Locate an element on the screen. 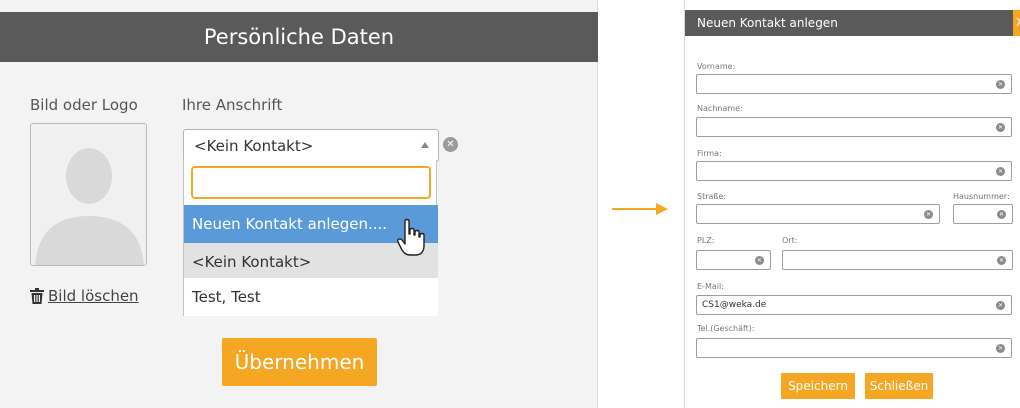 The height and width of the screenshot is (408, 1020). label-plz: PLZ: is located at coordinates (706, 240).